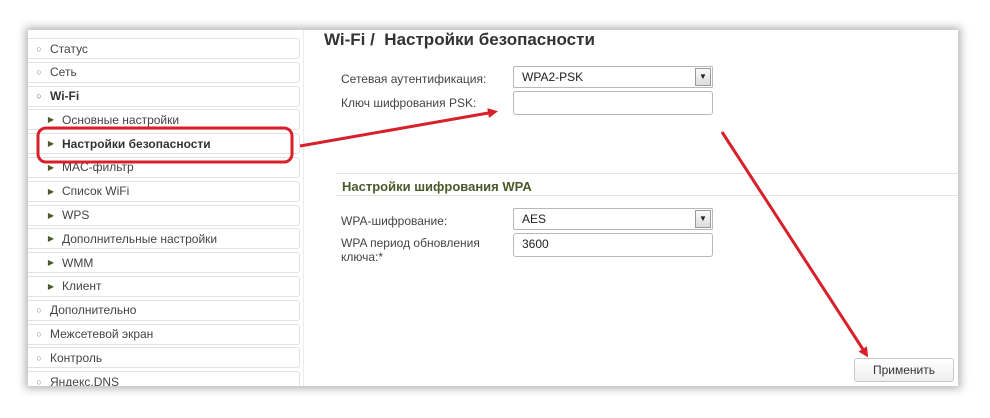 The width and height of the screenshot is (990, 418). I want to click on sidebar-item-label: MAC-фильтр, so click(98, 167).